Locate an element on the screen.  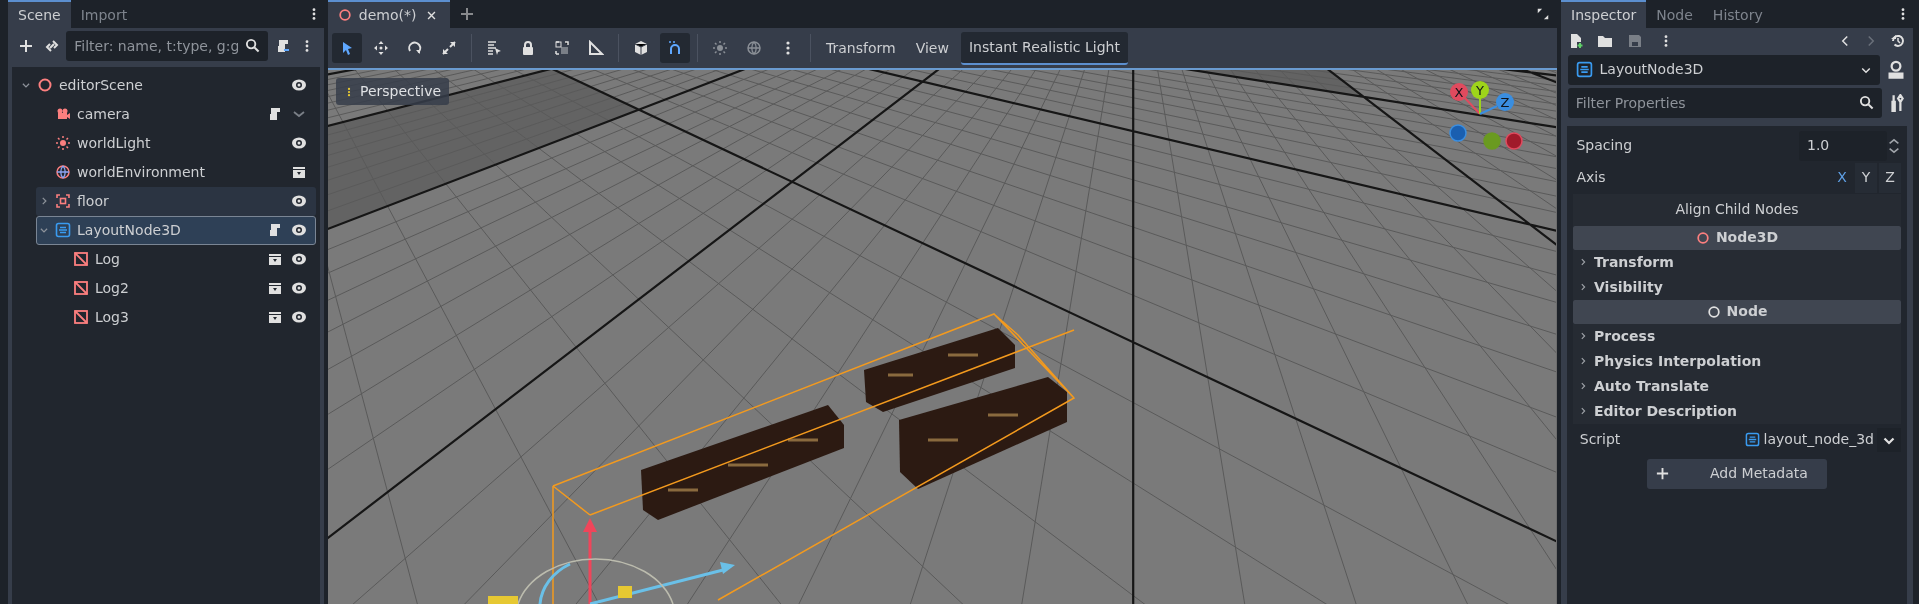
panel-tab: Import is located at coordinates (104, 14).